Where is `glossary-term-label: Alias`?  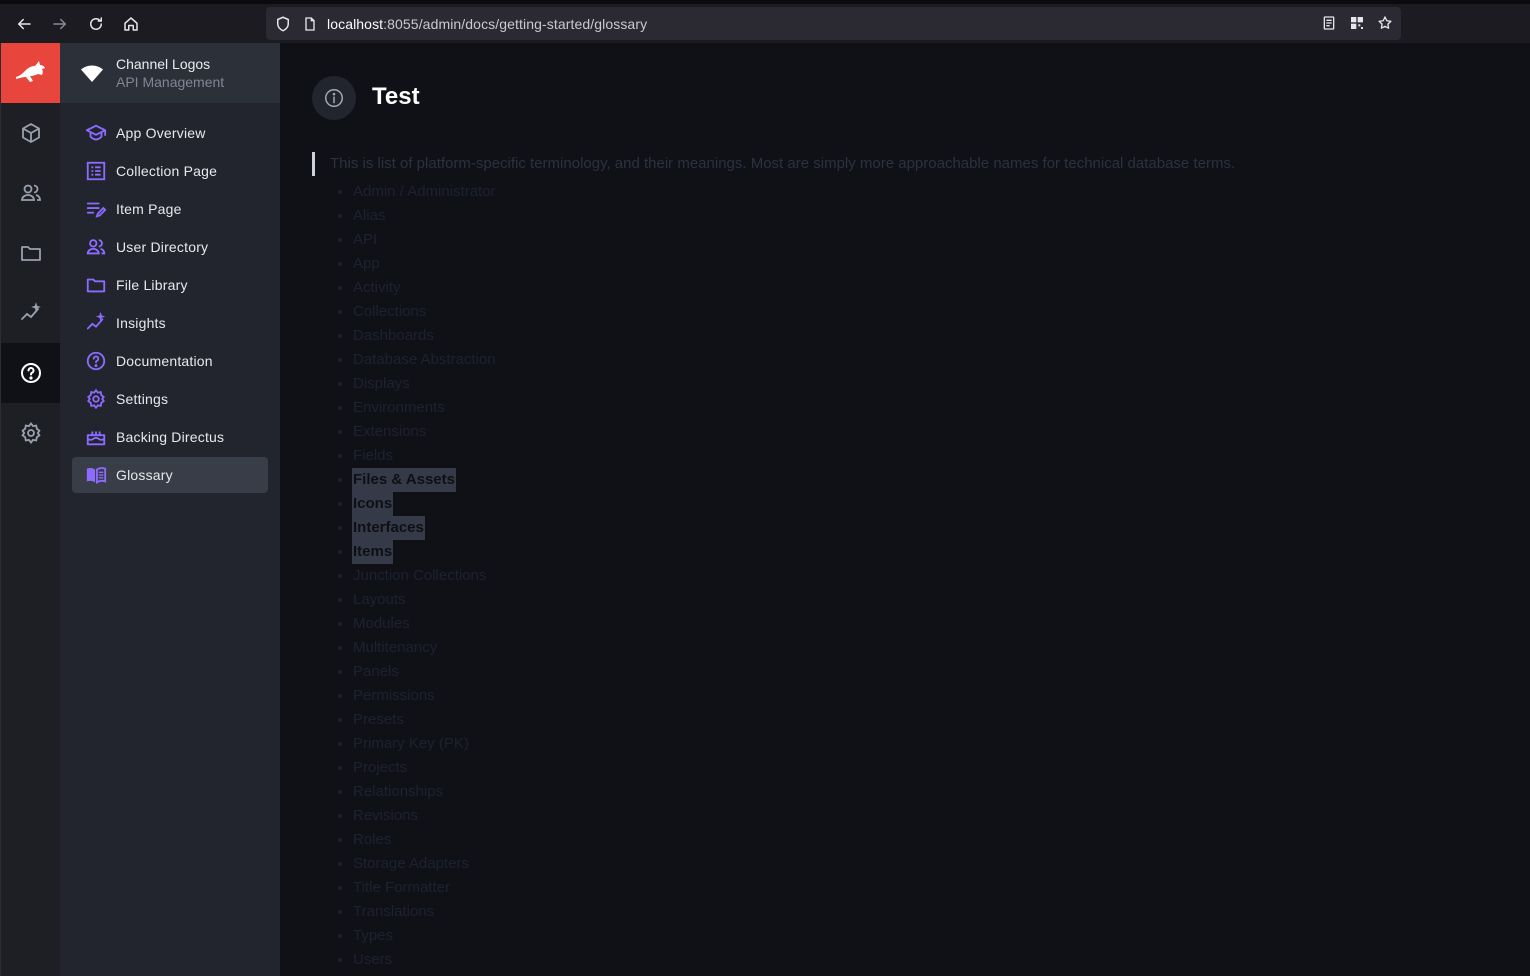
glossary-term-label: Alias is located at coordinates (369, 215).